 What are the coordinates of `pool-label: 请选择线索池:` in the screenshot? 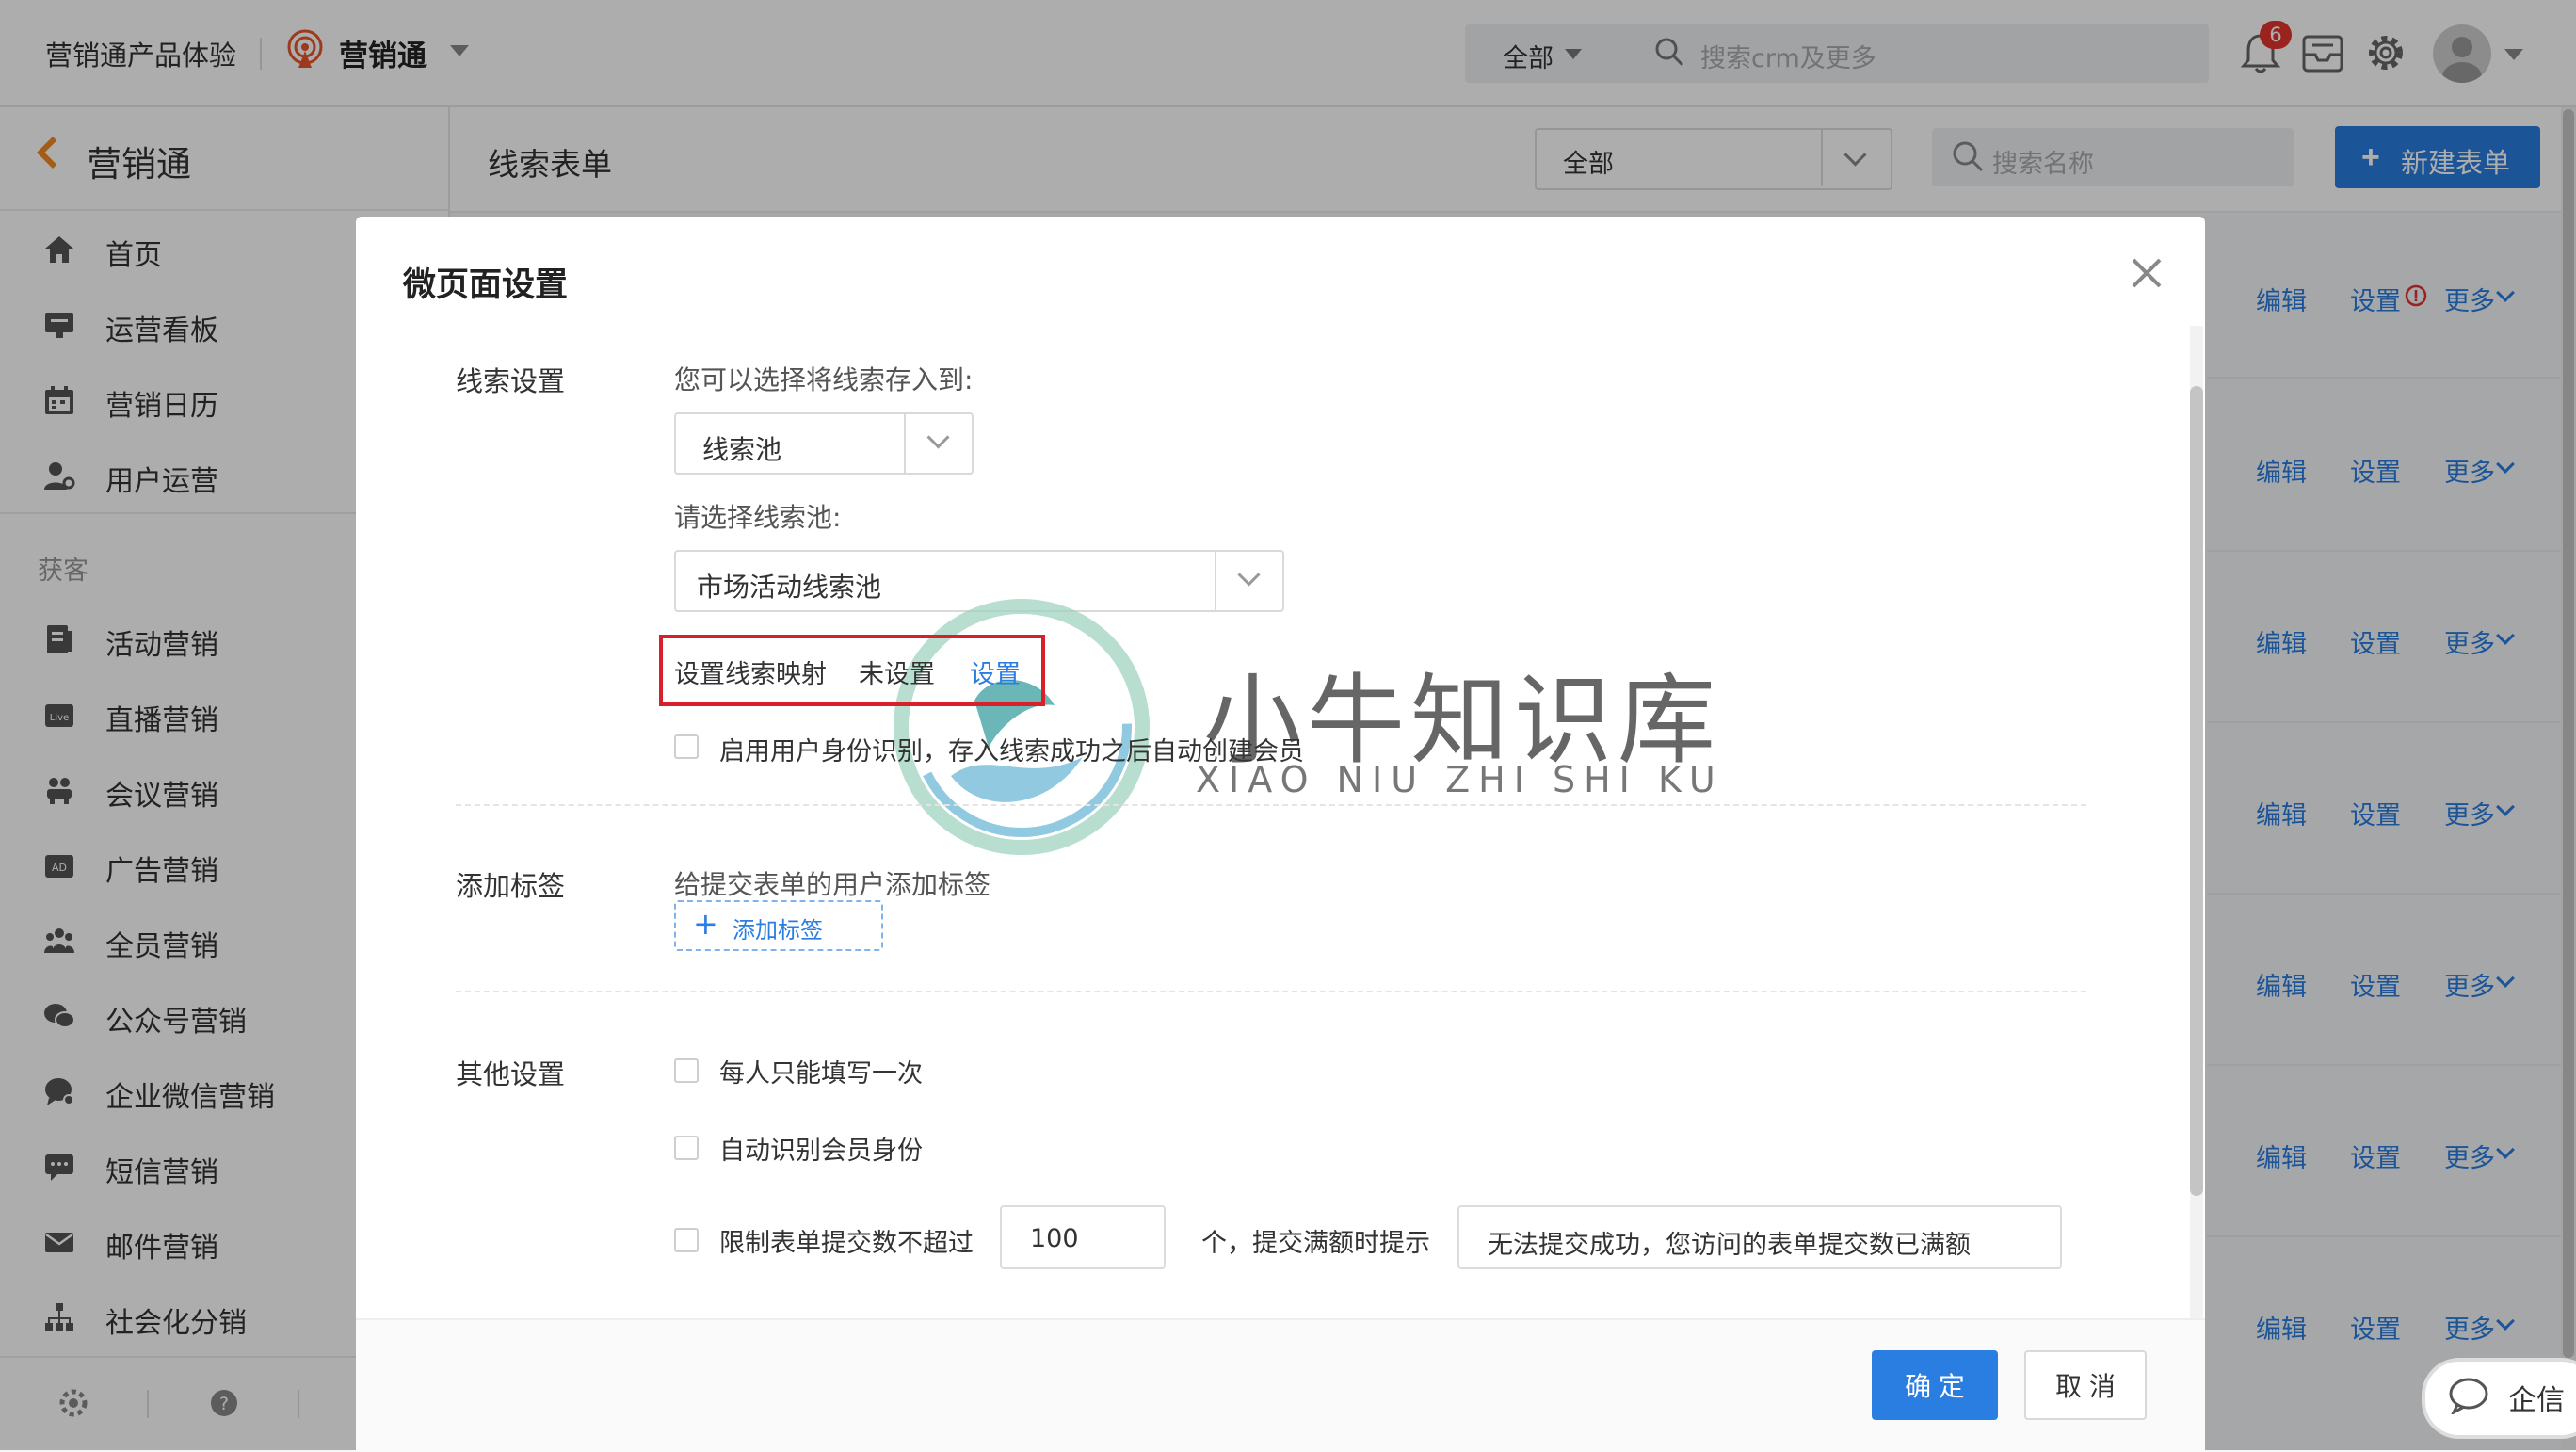 It's located at (758, 517).